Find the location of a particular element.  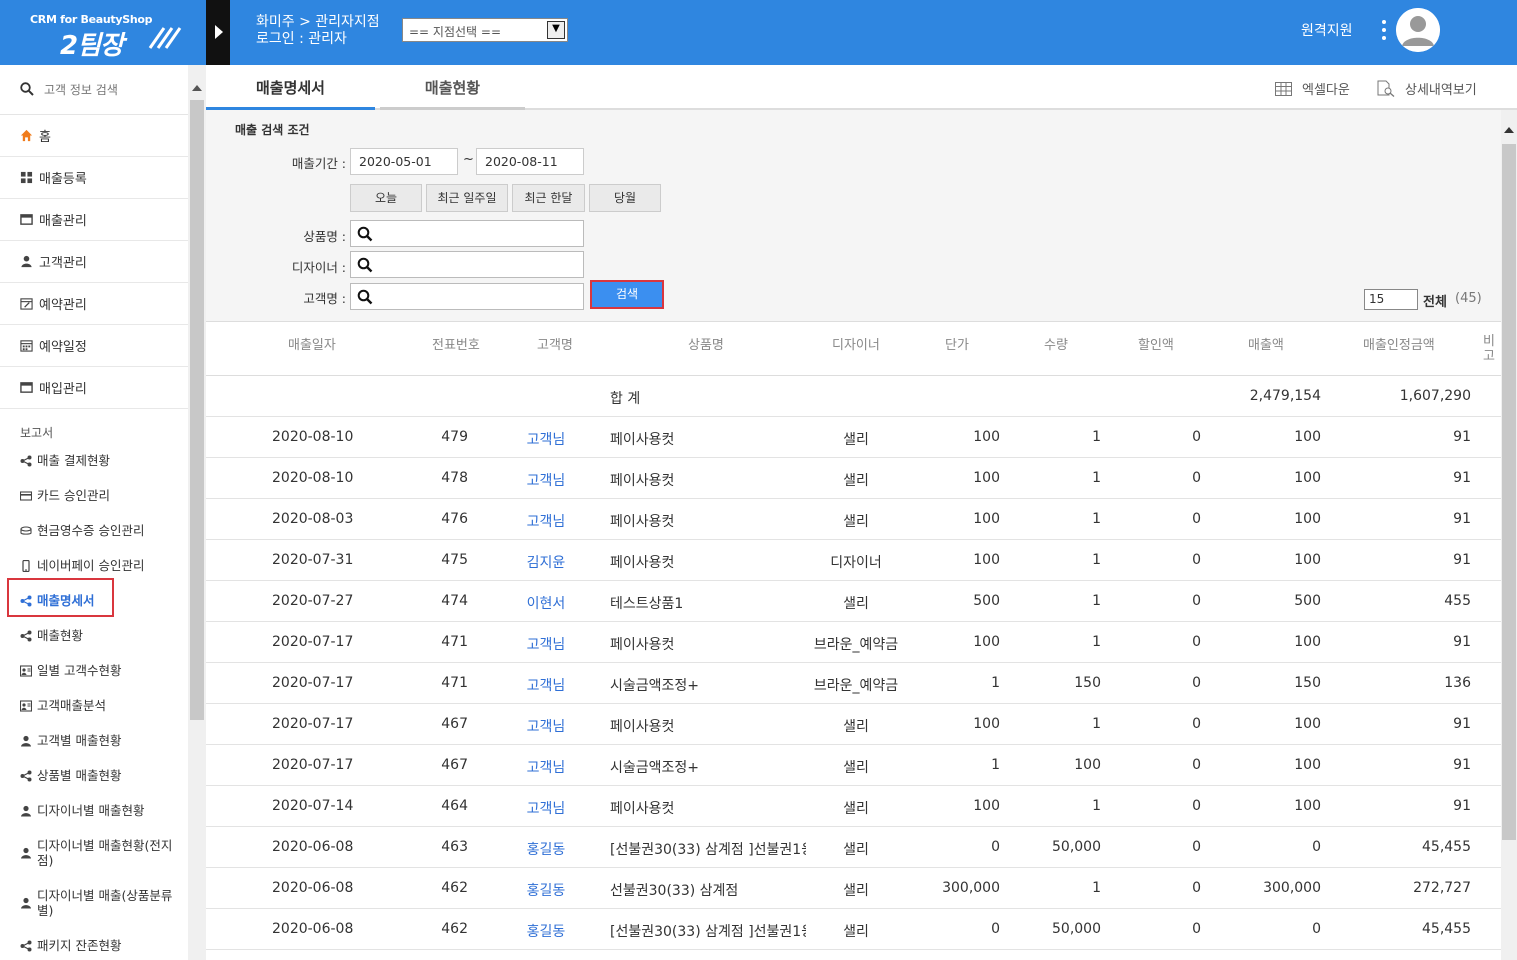

tab-sales-status: 매출현황 is located at coordinates (452, 87).